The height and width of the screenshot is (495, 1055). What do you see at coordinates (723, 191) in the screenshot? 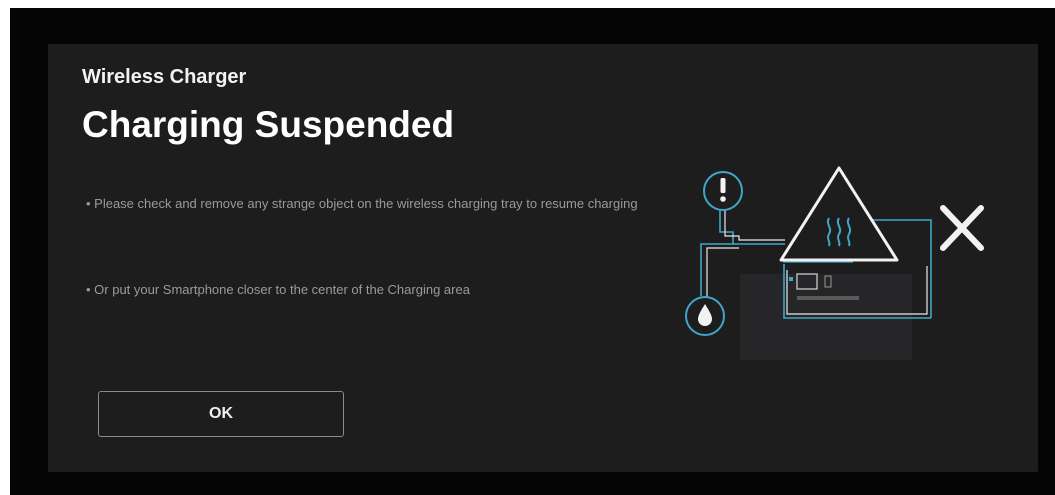
I see `exclamation-icon` at bounding box center [723, 191].